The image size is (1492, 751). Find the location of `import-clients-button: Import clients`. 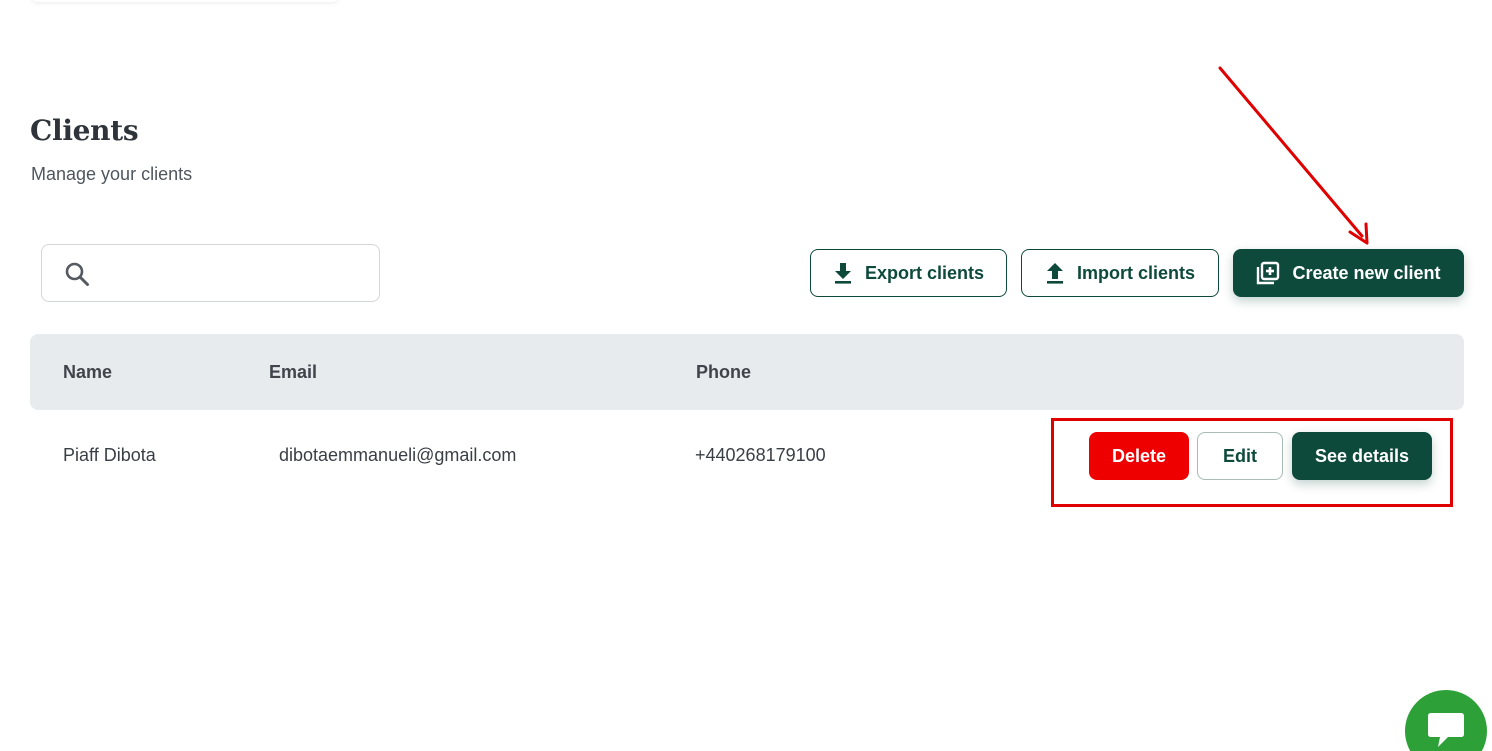

import-clients-button: Import clients is located at coordinates (1120, 273).